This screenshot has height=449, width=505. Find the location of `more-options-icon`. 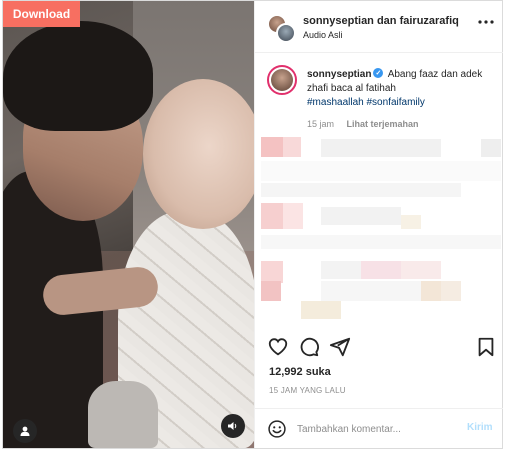

more-options-icon is located at coordinates (486, 22).